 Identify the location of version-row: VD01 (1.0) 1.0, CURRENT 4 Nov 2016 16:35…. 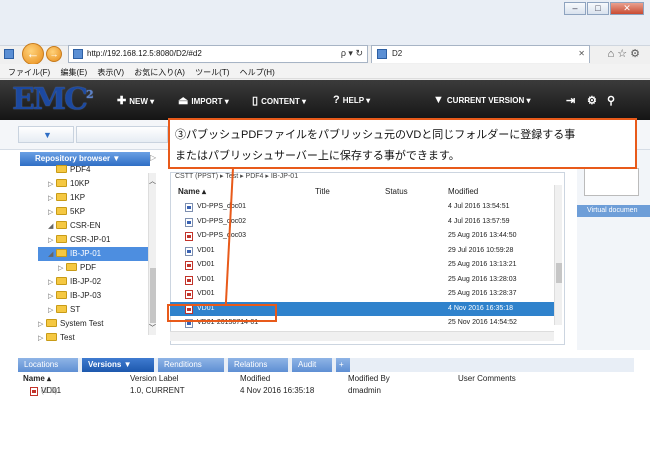
(326, 392).